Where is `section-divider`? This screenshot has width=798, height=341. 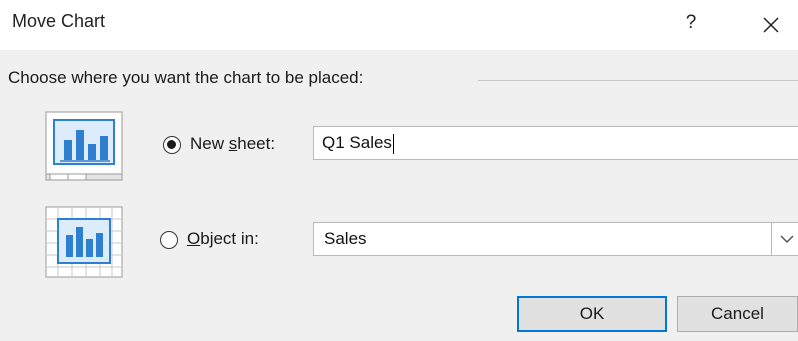
section-divider is located at coordinates (638, 80).